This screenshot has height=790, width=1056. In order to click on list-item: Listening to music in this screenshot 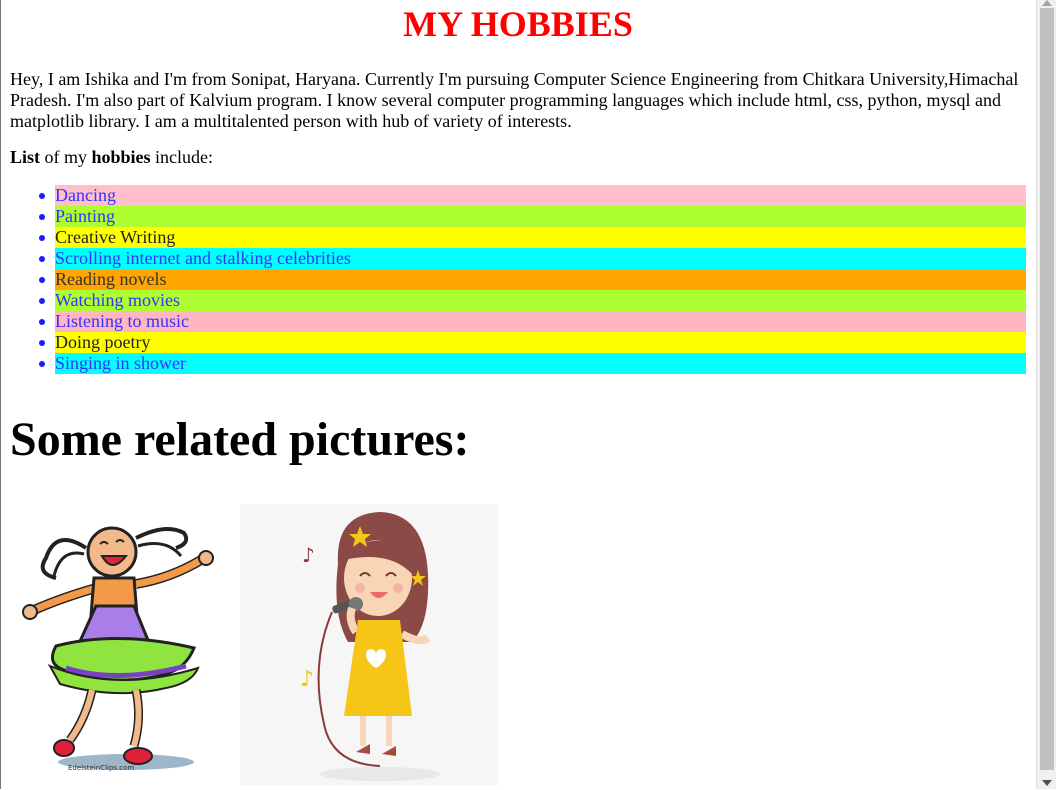, I will do `click(532, 321)`.